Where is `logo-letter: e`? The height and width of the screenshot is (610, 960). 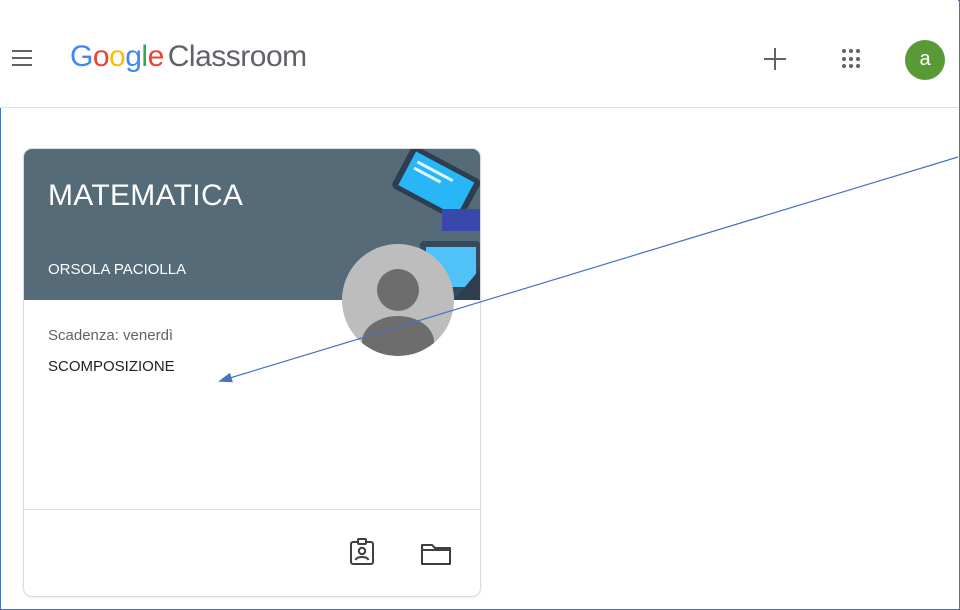
logo-letter: e is located at coordinates (156, 56).